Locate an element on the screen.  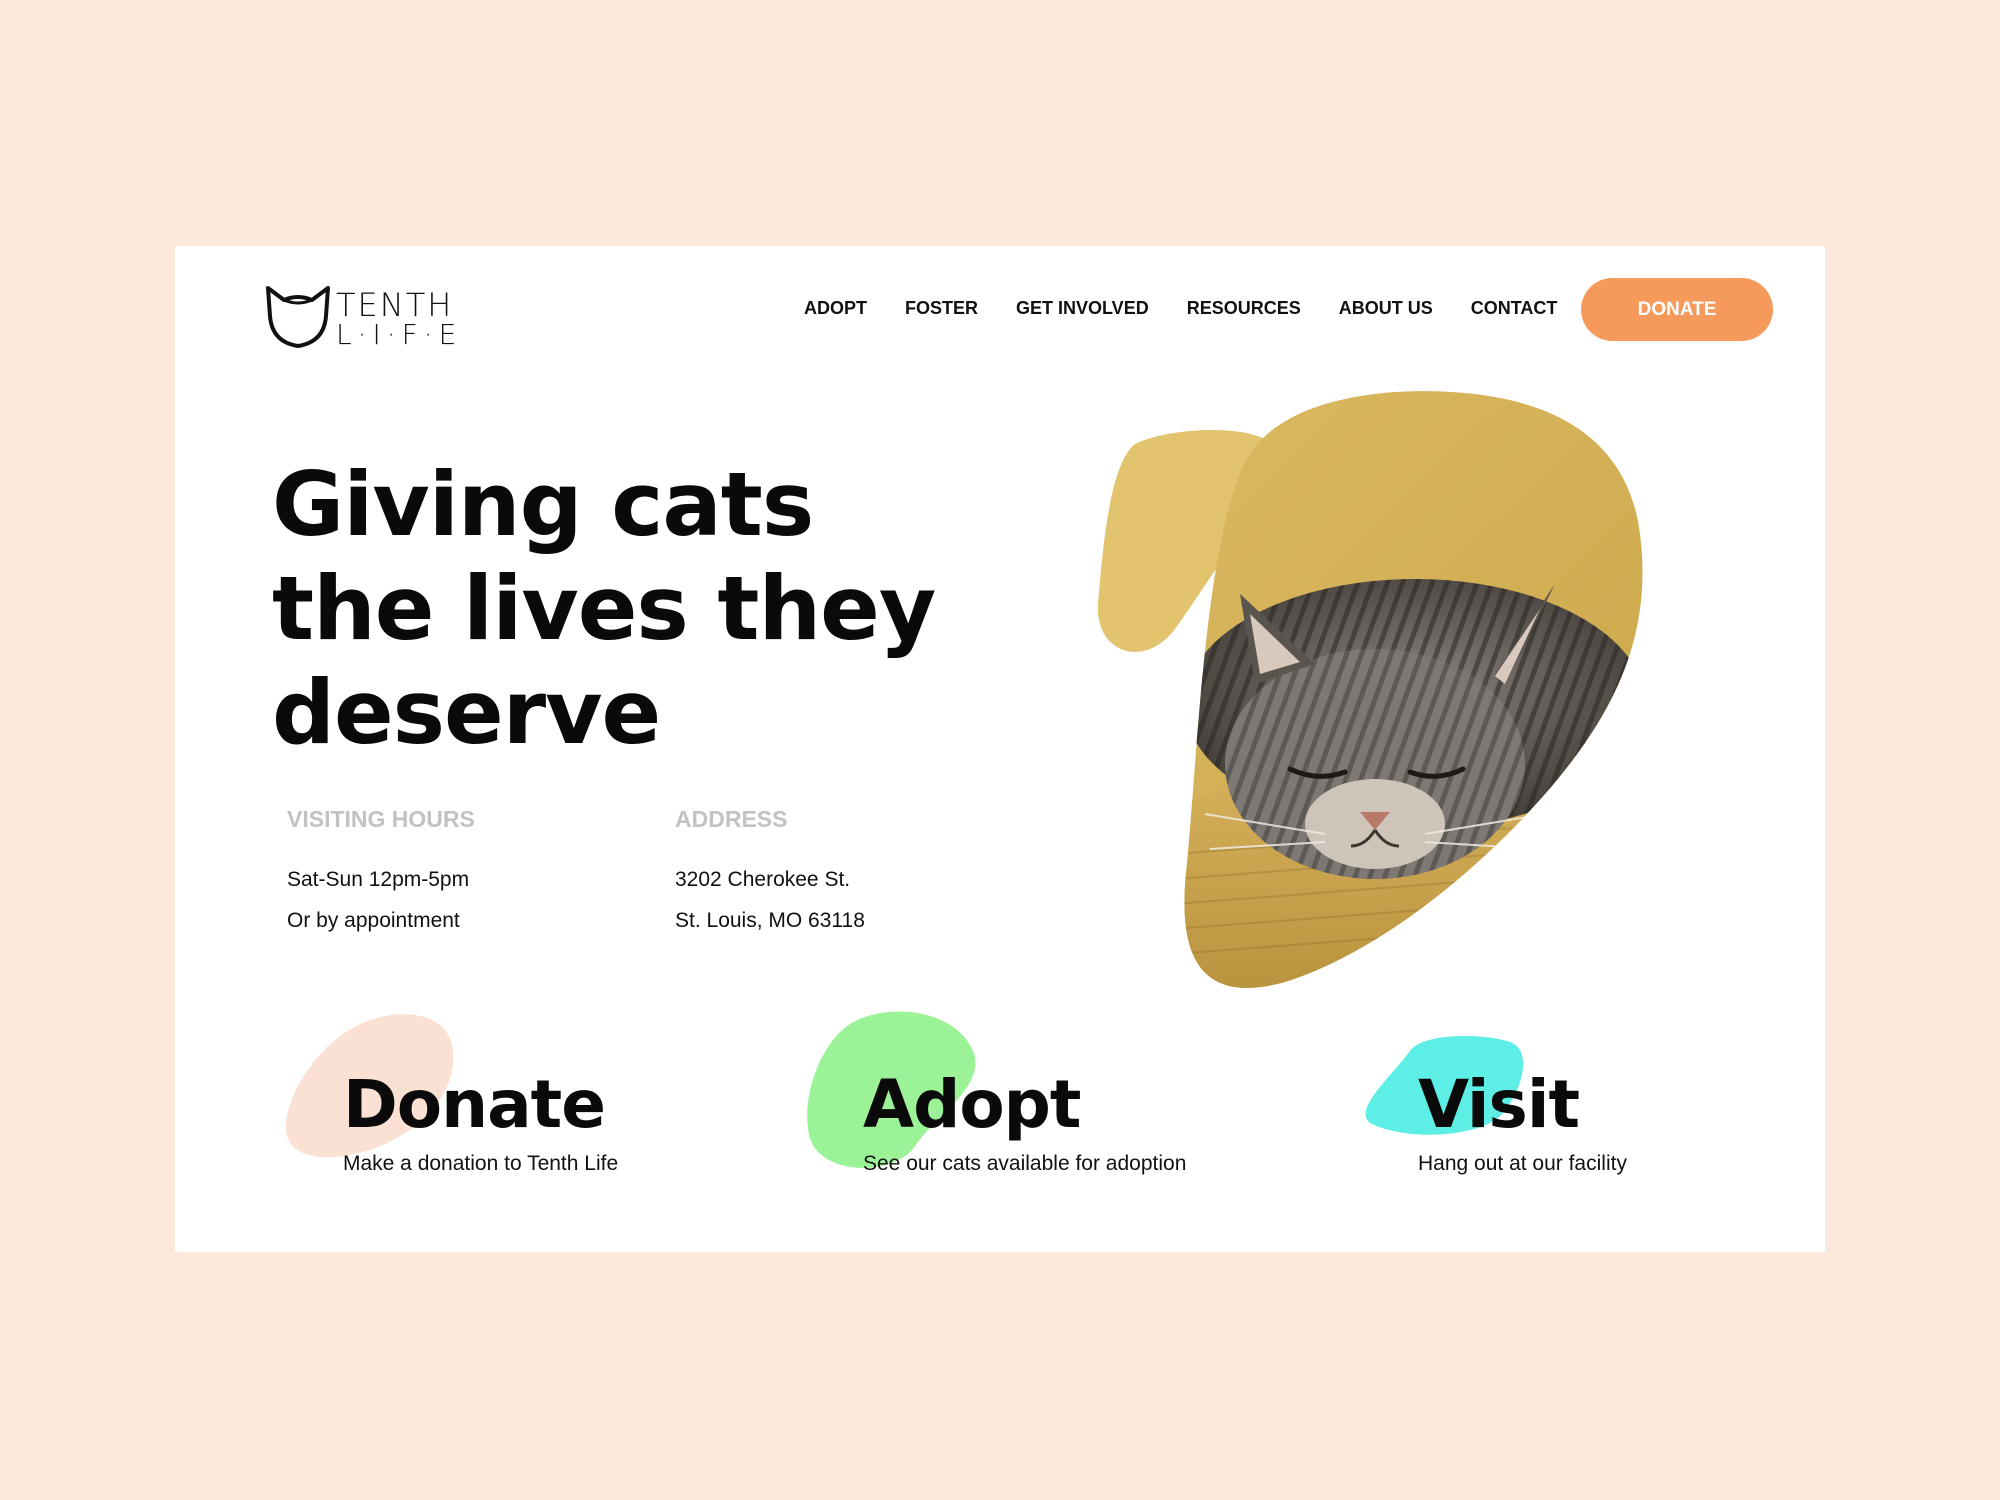
address-label: ADDRESS is located at coordinates (731, 819).